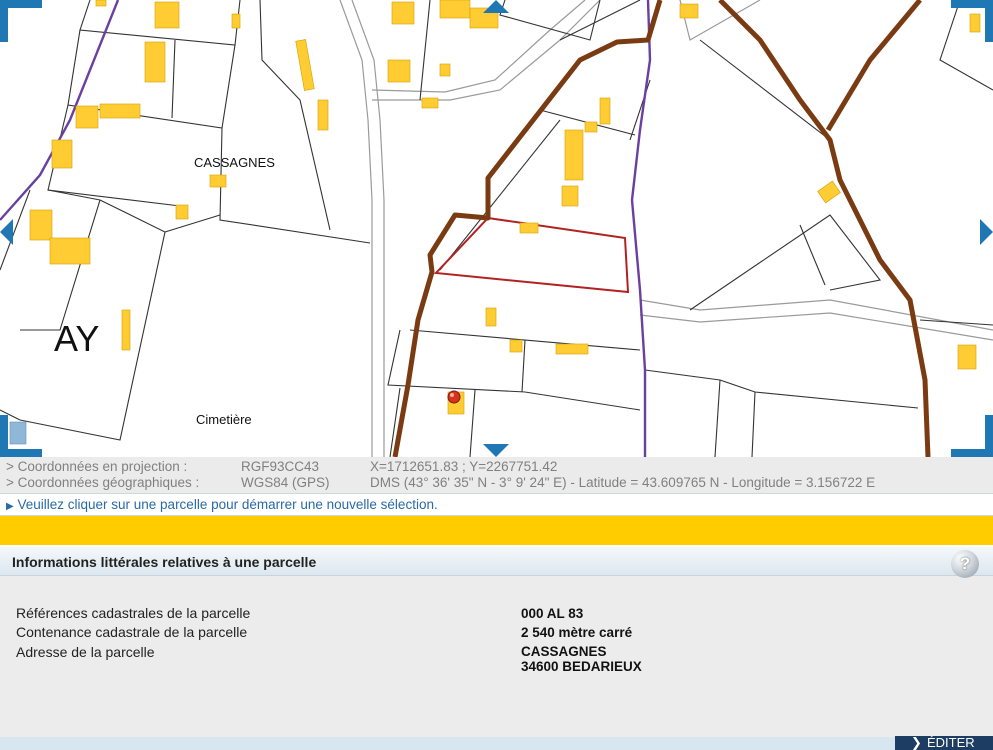 The width and height of the screenshot is (993, 750). Describe the element at coordinates (6, 232) in the screenshot. I see `pan-left-icon` at that location.